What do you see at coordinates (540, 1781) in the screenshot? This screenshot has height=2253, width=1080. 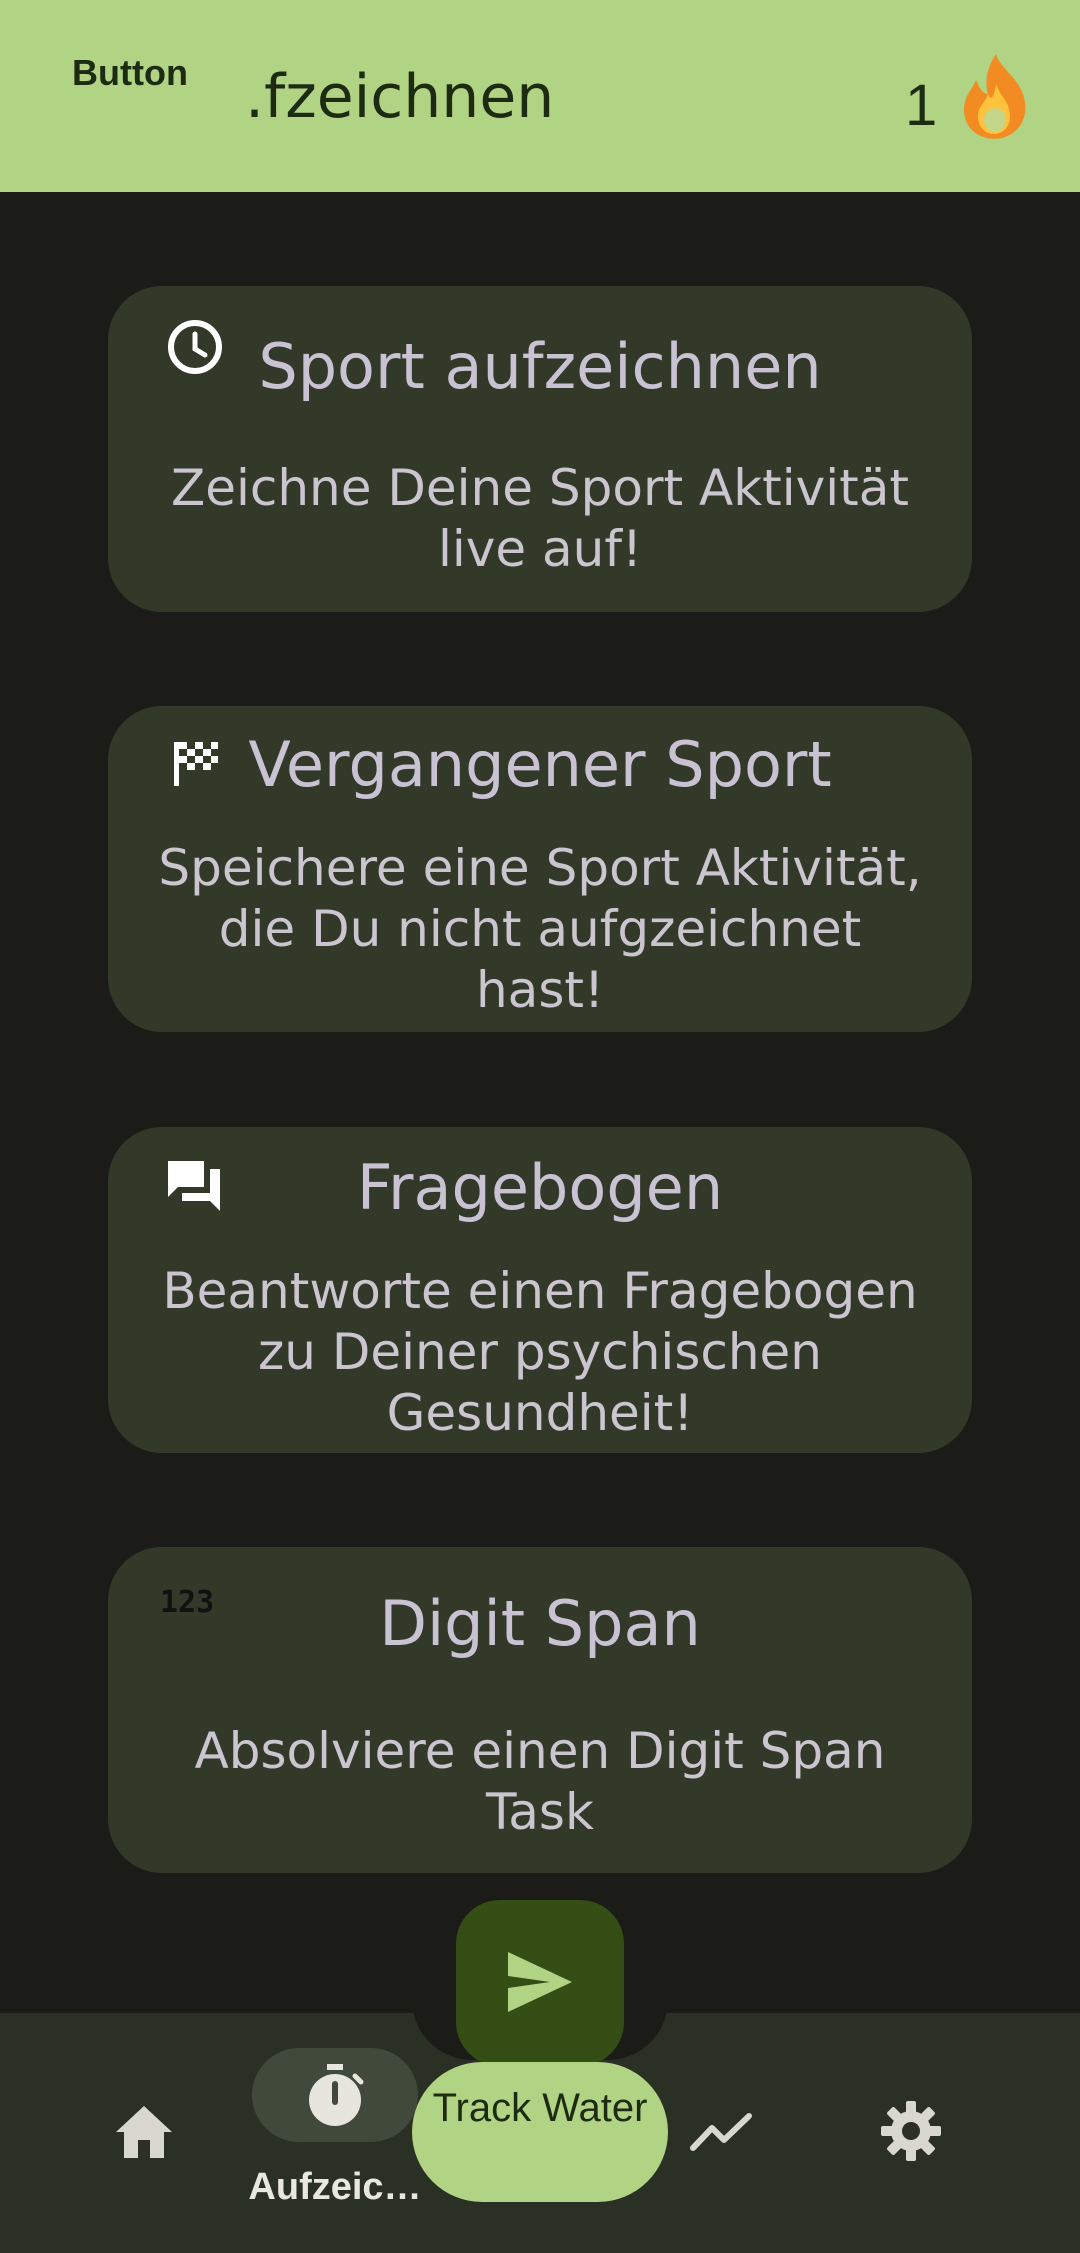 I see `card-description: Absolviere einen Digit Span Task` at bounding box center [540, 1781].